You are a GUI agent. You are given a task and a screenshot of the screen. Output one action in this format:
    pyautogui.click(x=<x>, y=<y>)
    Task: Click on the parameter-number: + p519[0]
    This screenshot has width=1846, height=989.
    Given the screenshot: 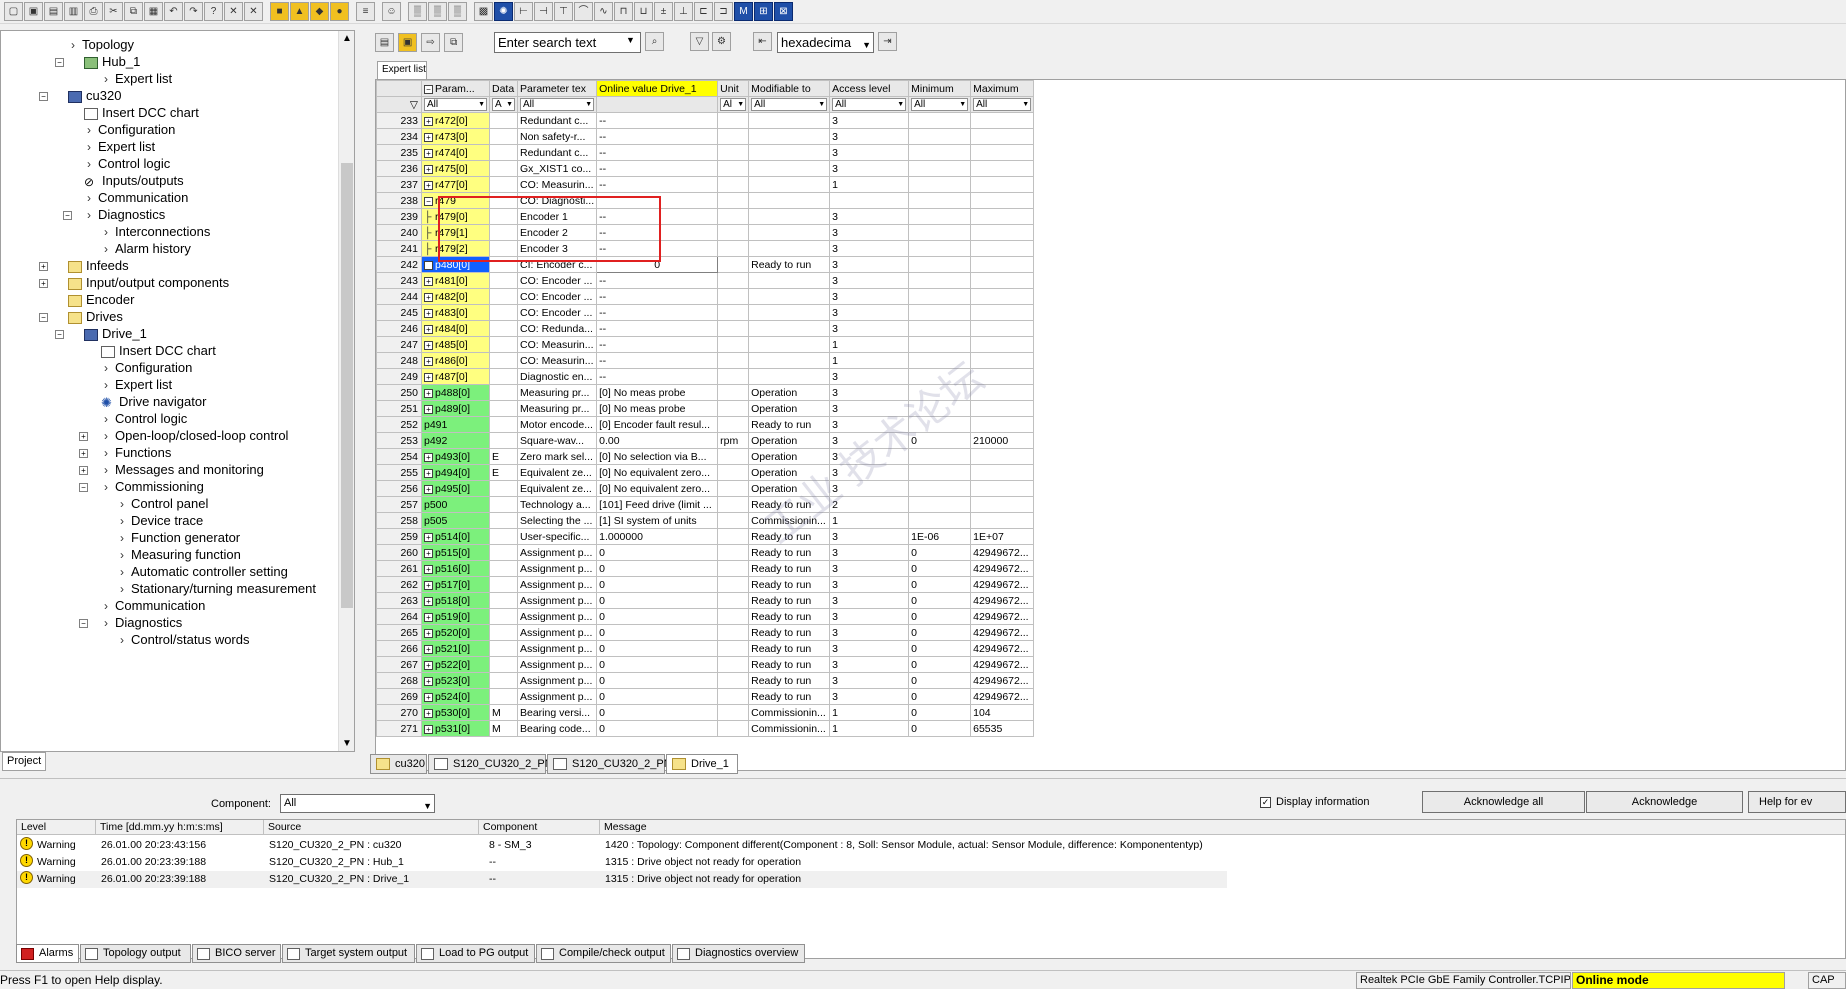 What is the action you would take?
    pyautogui.click(x=455, y=616)
    